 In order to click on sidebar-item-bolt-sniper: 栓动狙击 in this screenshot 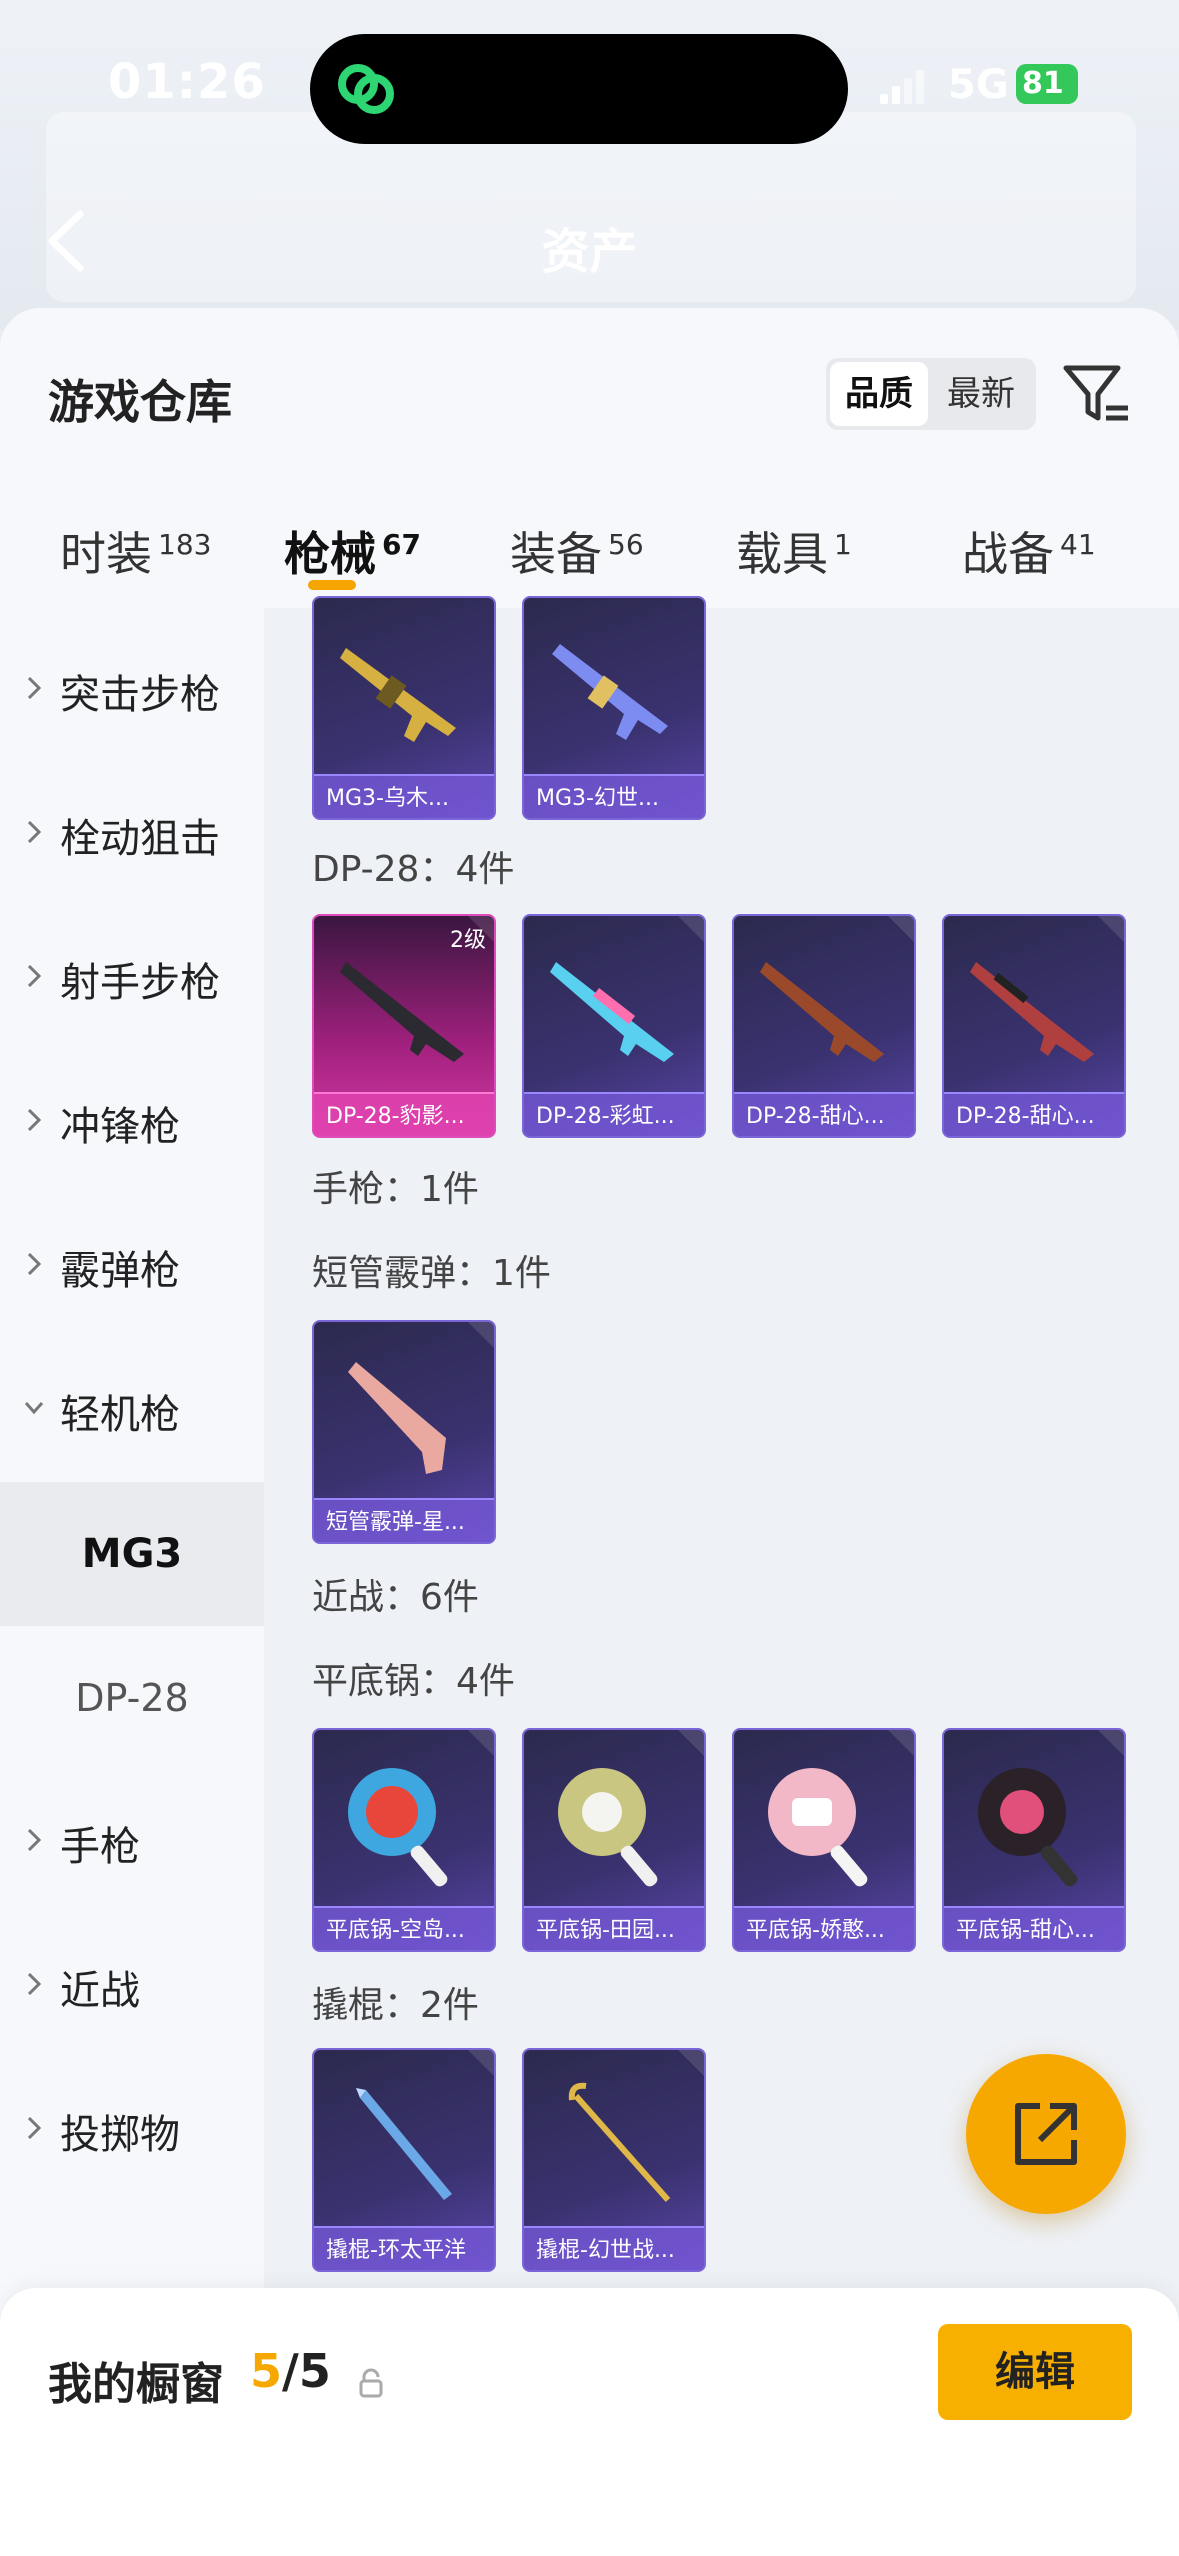, I will do `click(132, 832)`.